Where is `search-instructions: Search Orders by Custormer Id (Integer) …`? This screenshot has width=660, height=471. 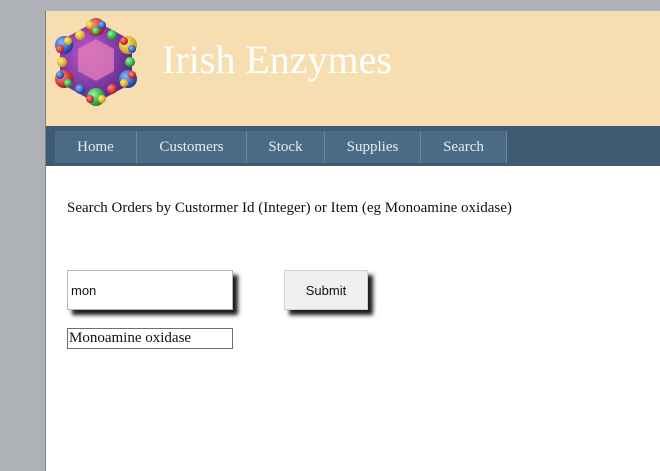
search-instructions: Search Orders by Custormer Id (Integer) … is located at coordinates (289, 208).